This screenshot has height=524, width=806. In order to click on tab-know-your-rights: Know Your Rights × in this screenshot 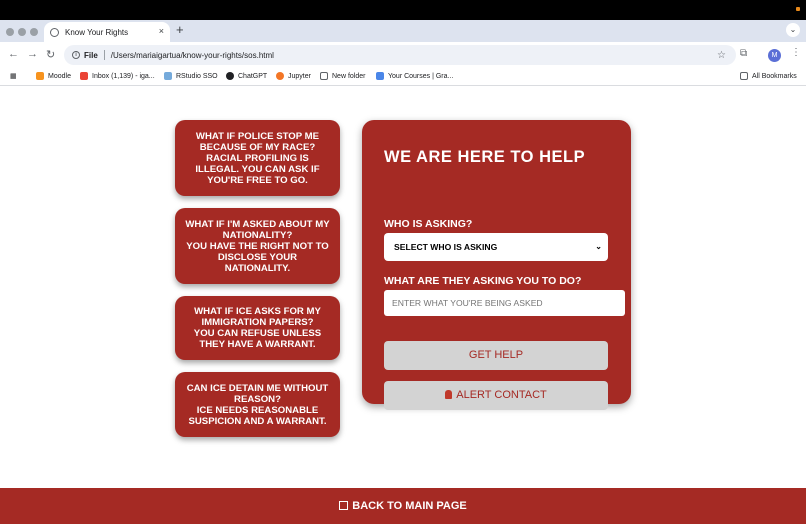, I will do `click(107, 32)`.